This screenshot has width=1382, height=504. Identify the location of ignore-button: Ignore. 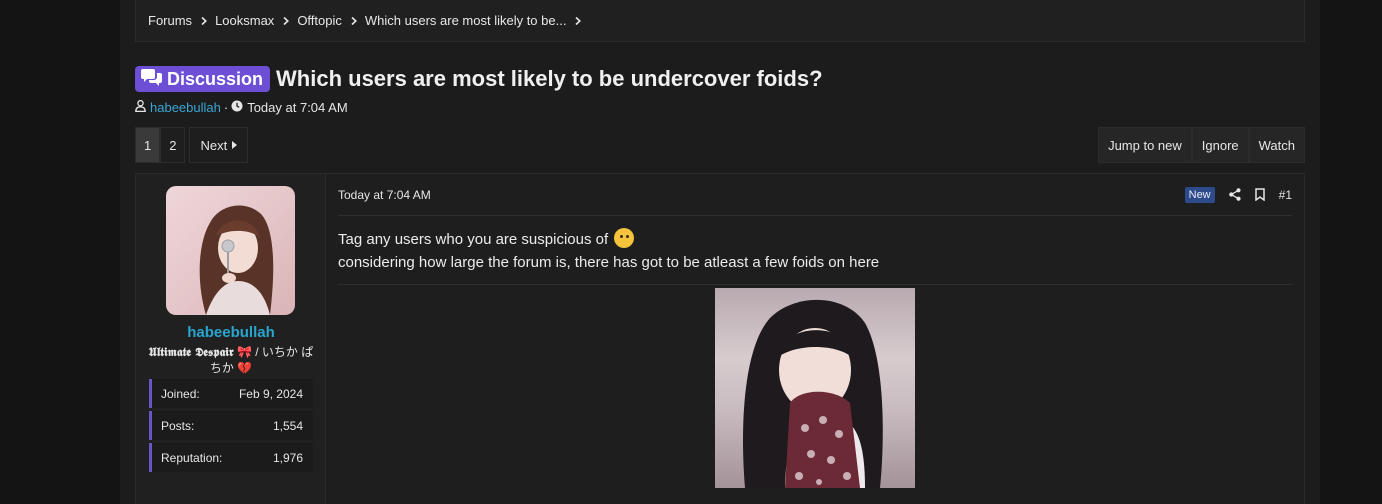
(1220, 145).